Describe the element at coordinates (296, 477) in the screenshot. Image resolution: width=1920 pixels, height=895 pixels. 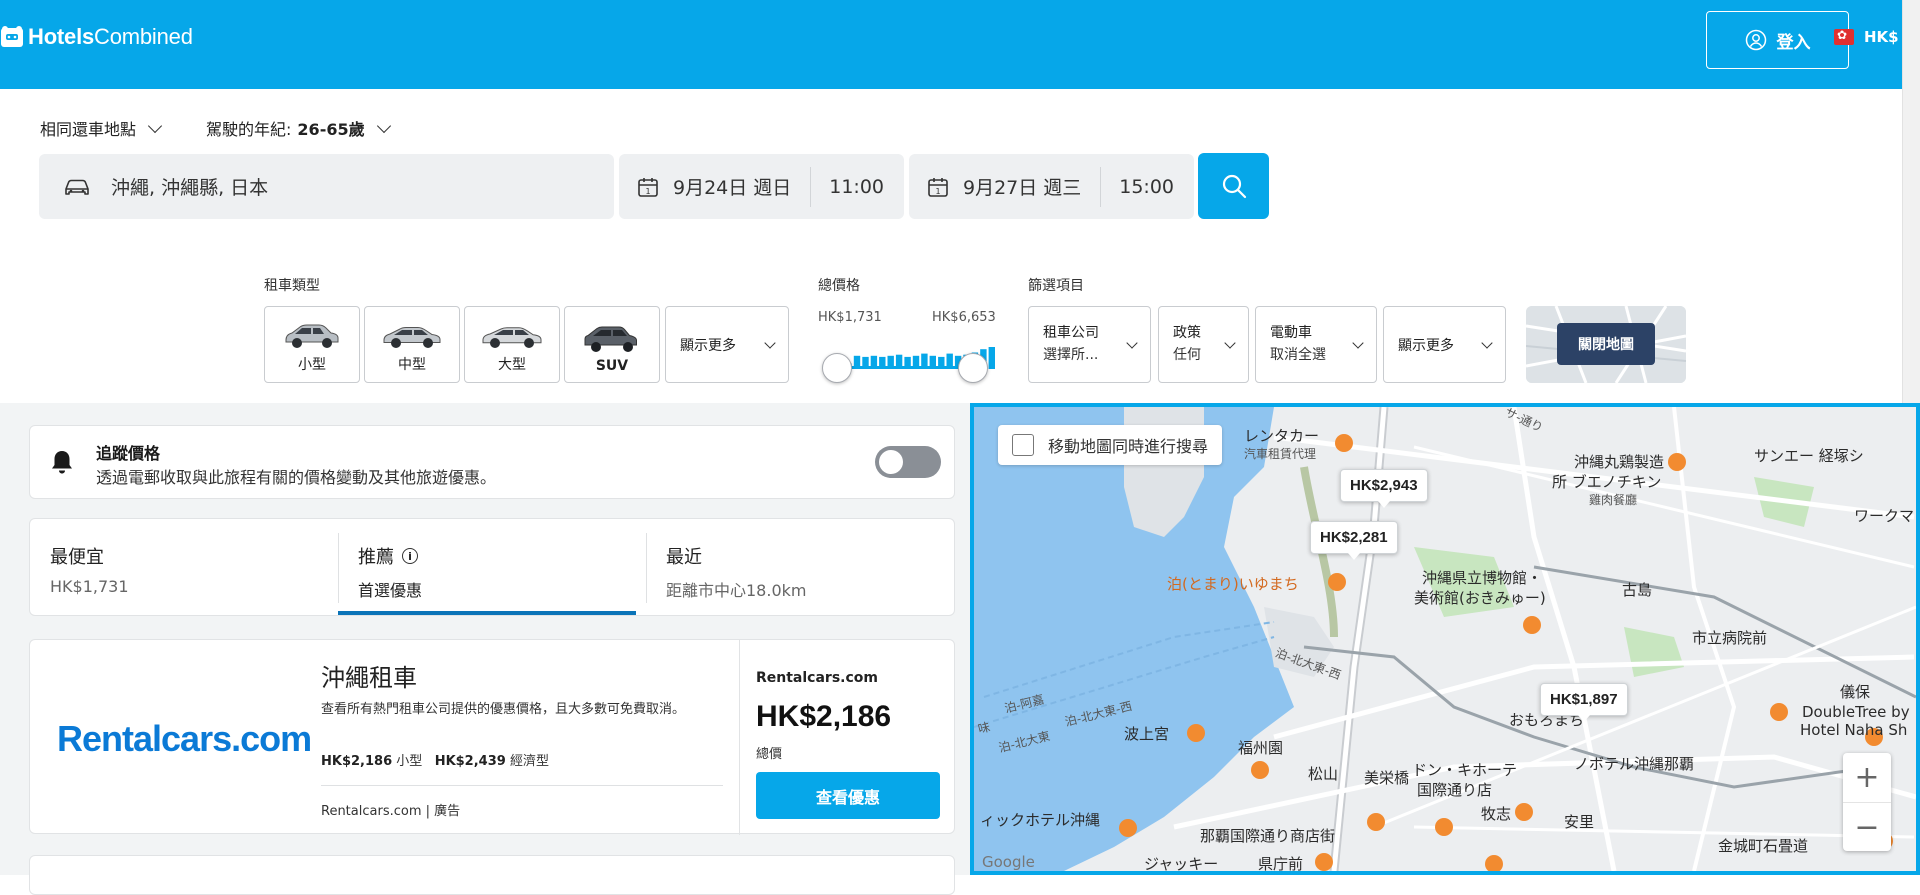
I see `price-alert-desc: 透過電郵收取與此旅程有關的價格變動及其他旅遊優惠。` at that location.